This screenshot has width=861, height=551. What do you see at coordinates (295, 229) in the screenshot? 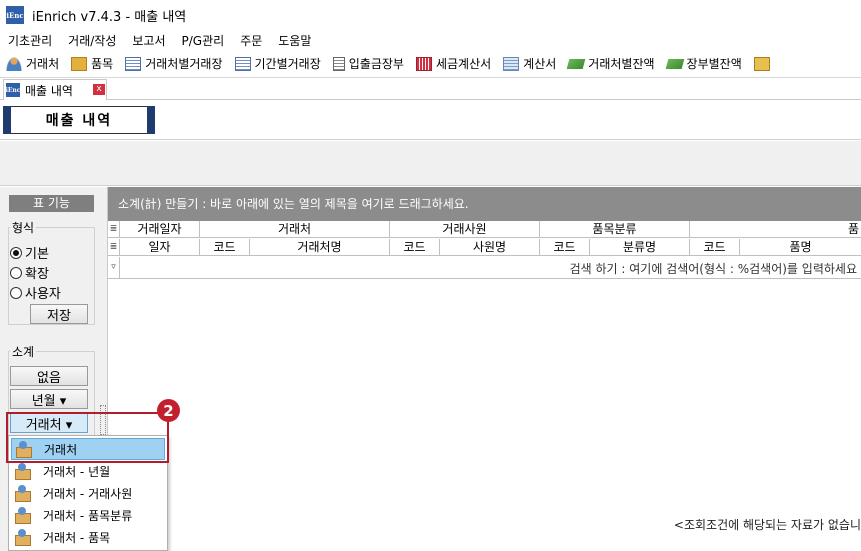
I see `col-header-client-group: 거래처` at bounding box center [295, 229].